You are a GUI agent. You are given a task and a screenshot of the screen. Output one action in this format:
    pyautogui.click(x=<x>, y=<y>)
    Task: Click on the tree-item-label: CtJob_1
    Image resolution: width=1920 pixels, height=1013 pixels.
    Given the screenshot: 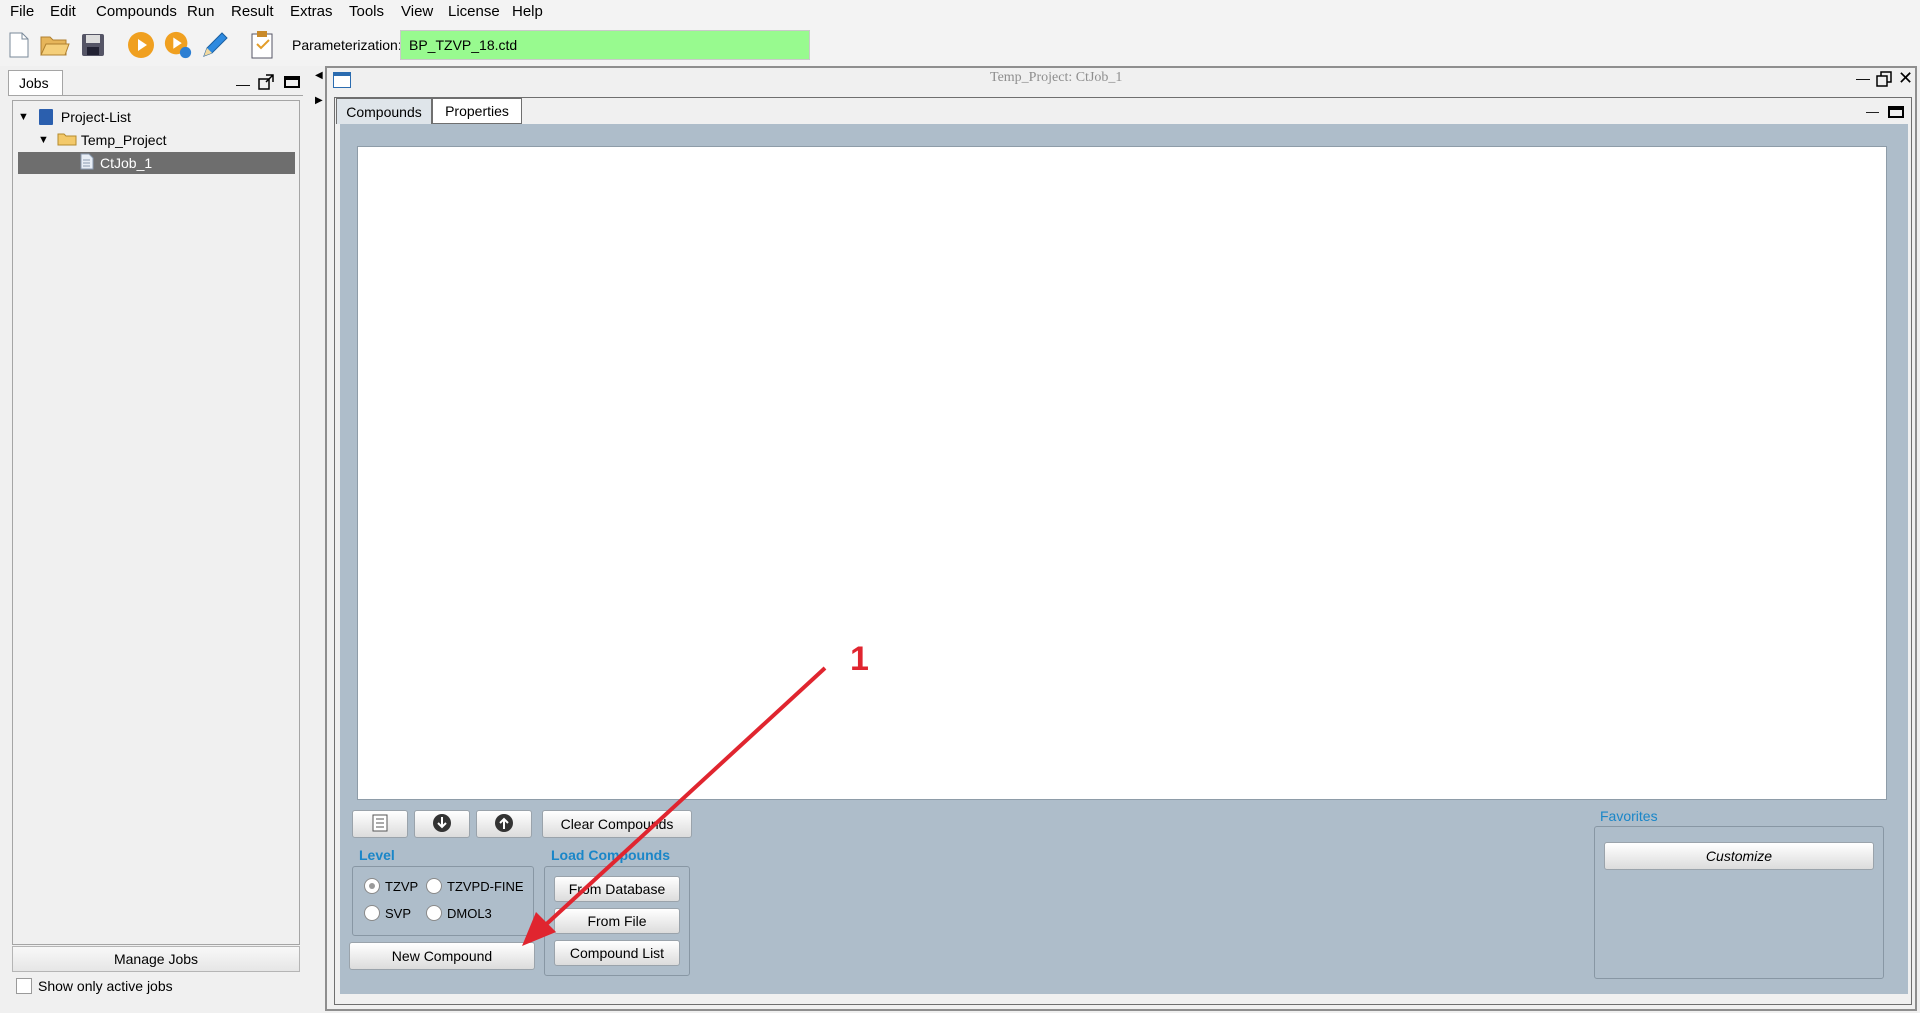 What is the action you would take?
    pyautogui.click(x=126, y=163)
    